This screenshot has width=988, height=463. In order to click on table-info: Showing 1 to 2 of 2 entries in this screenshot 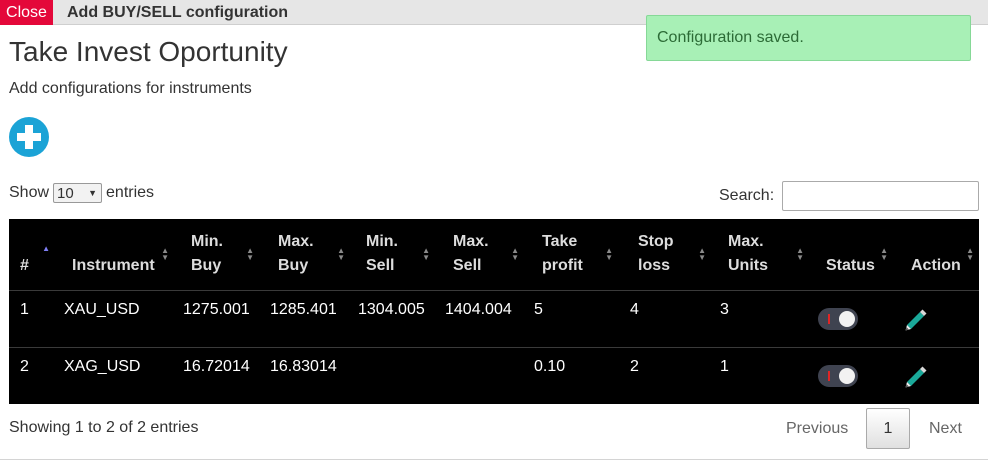, I will do `click(104, 427)`.